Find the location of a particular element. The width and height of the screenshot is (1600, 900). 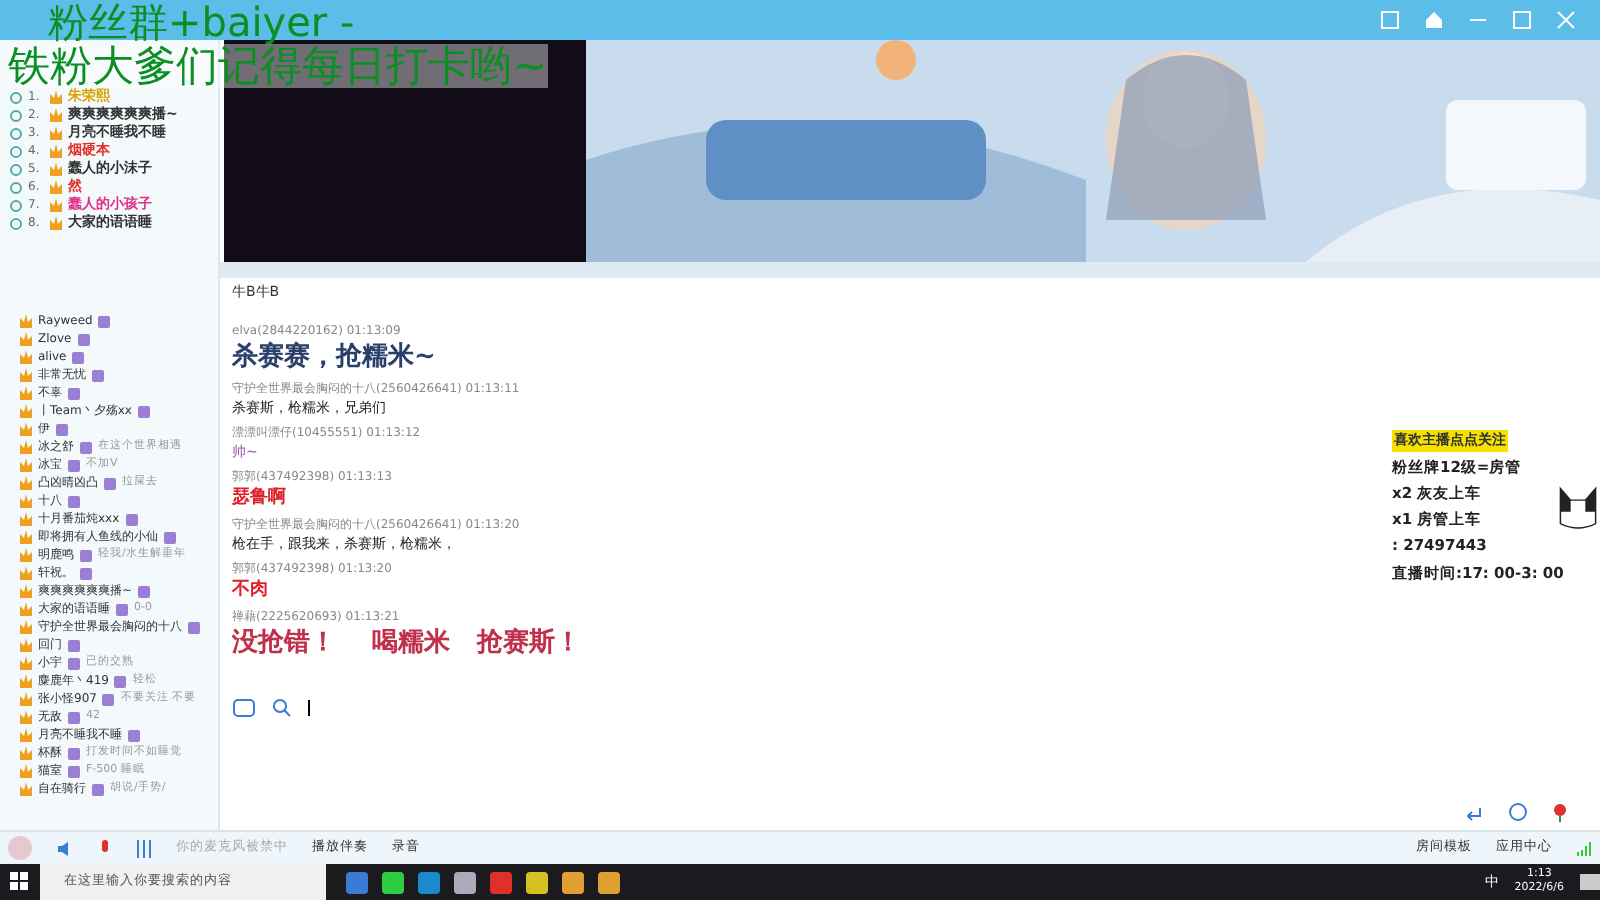

emoji-icon is located at coordinates (244, 708).